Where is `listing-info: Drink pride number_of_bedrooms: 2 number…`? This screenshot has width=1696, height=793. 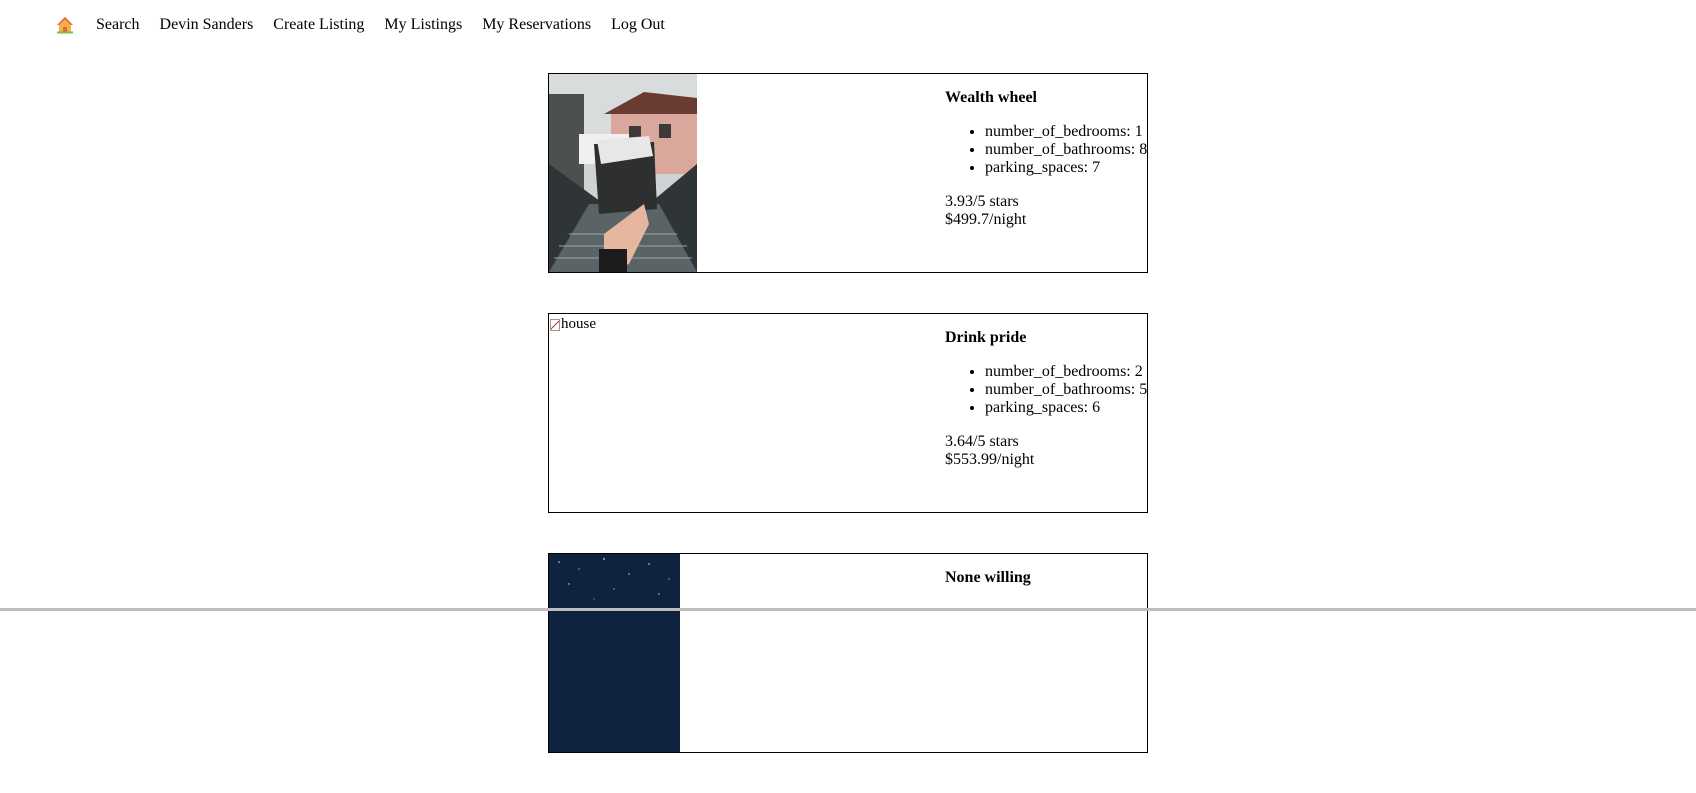 listing-info: Drink pride number_of_bedrooms: 2 number… is located at coordinates (1045, 399).